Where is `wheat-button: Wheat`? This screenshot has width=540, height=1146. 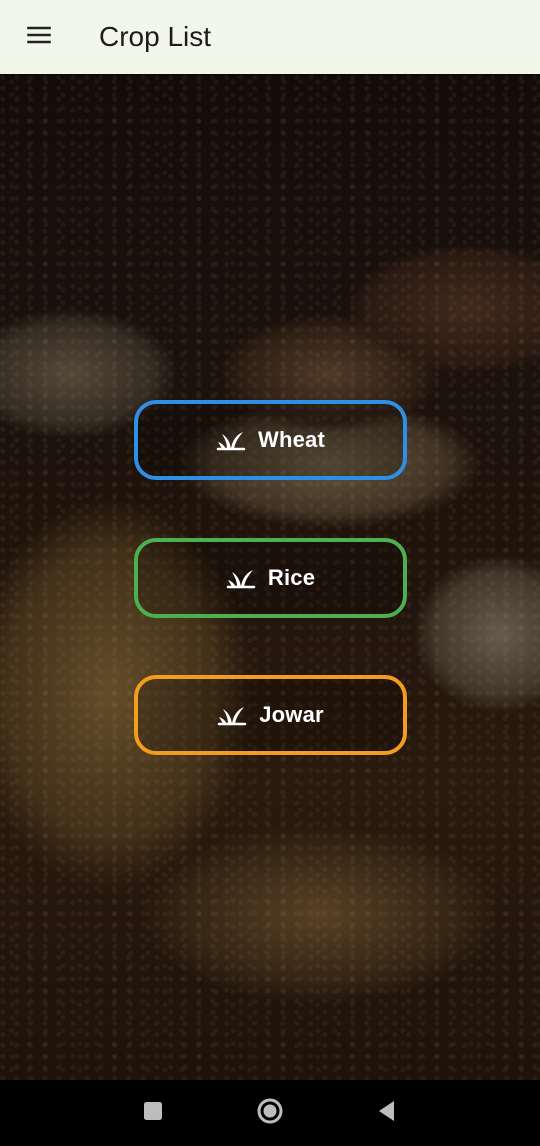 wheat-button: Wheat is located at coordinates (270, 440).